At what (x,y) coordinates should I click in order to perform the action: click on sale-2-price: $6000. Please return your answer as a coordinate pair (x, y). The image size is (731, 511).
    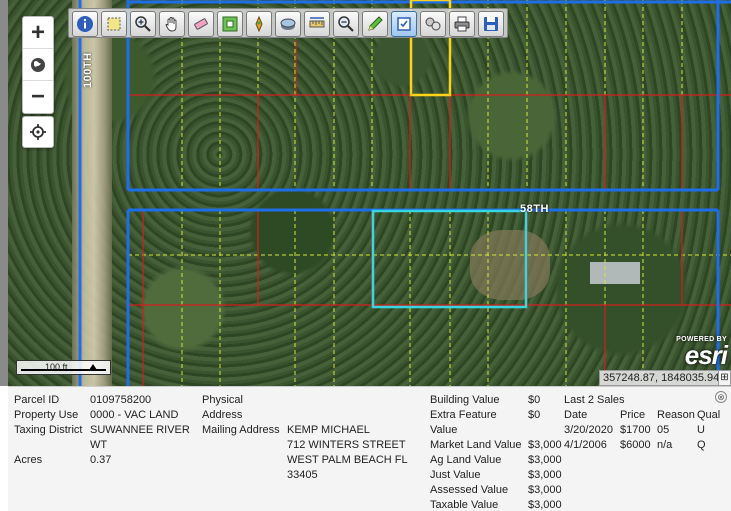
    Looking at the image, I should click on (635, 445).